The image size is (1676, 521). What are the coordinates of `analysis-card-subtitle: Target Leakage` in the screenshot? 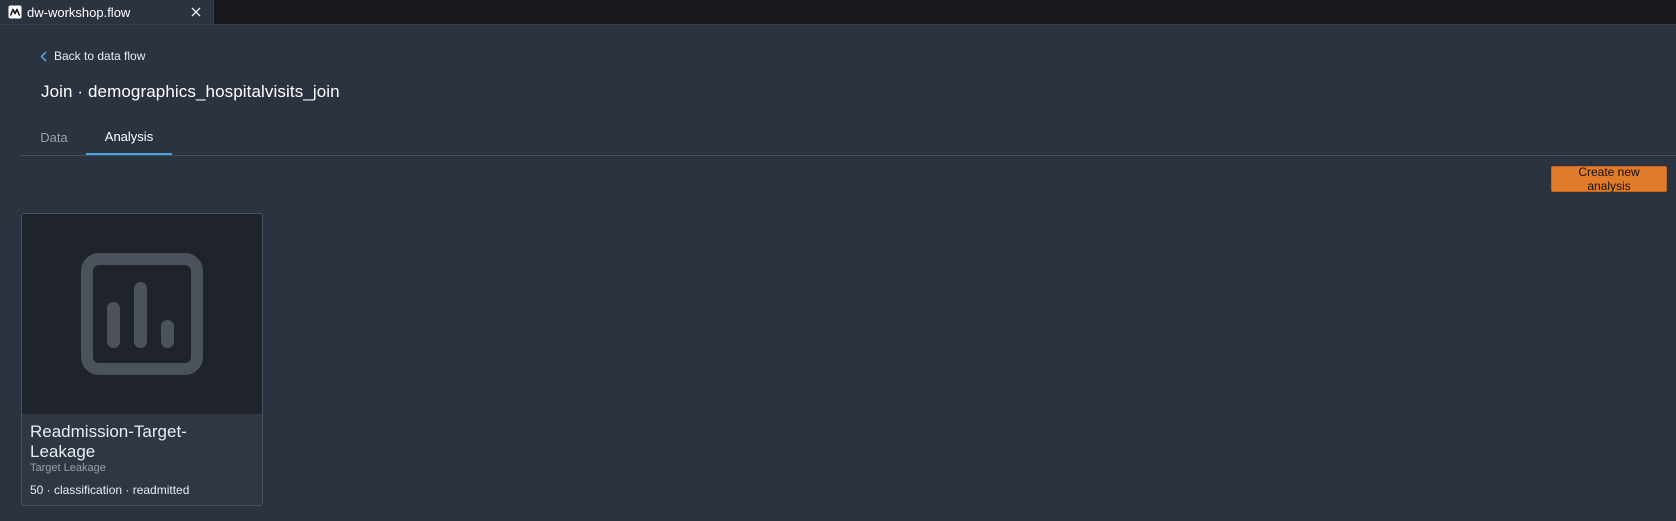 It's located at (68, 468).